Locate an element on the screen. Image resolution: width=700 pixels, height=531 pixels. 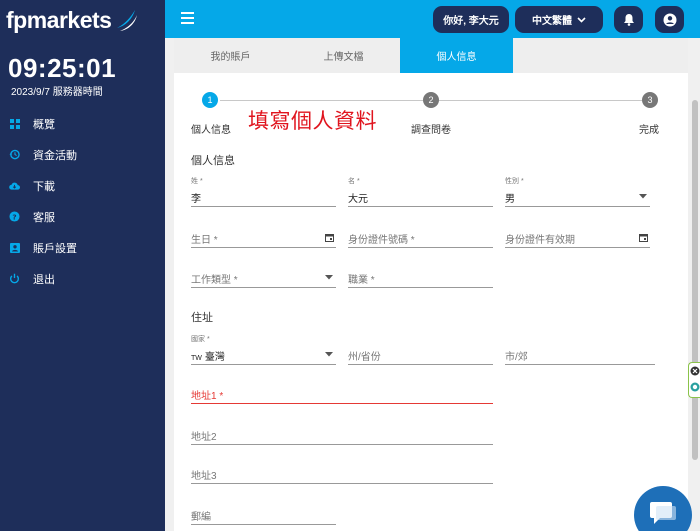
job-type-placeholder: 工作類型 * is located at coordinates (214, 280).